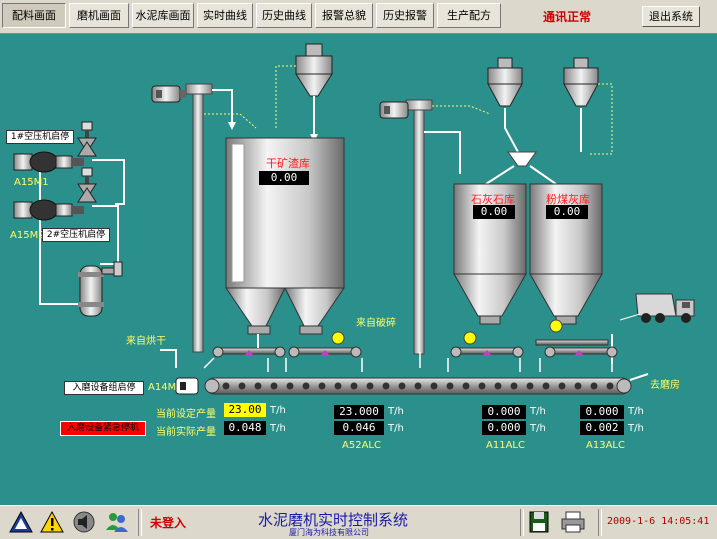 This screenshot has width=717, height=539. Describe the element at coordinates (504, 412) in the screenshot. I see `a11-set-value: 0.000` at that location.